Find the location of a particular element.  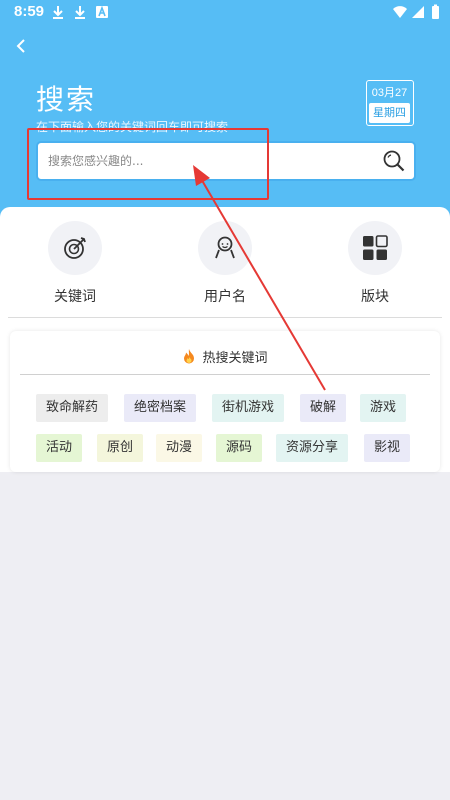

category-board: 版块 is located at coordinates (375, 263).